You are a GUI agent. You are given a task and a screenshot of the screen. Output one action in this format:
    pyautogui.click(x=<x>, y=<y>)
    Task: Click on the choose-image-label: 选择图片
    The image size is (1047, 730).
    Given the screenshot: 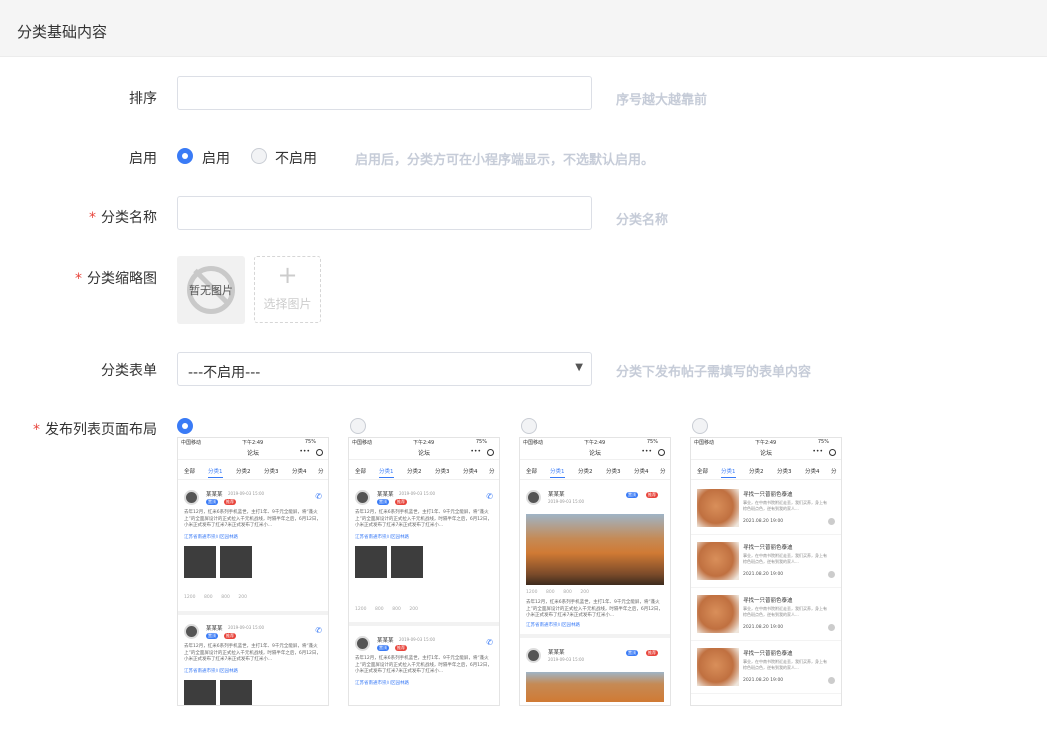 What is the action you would take?
    pyautogui.click(x=287, y=304)
    